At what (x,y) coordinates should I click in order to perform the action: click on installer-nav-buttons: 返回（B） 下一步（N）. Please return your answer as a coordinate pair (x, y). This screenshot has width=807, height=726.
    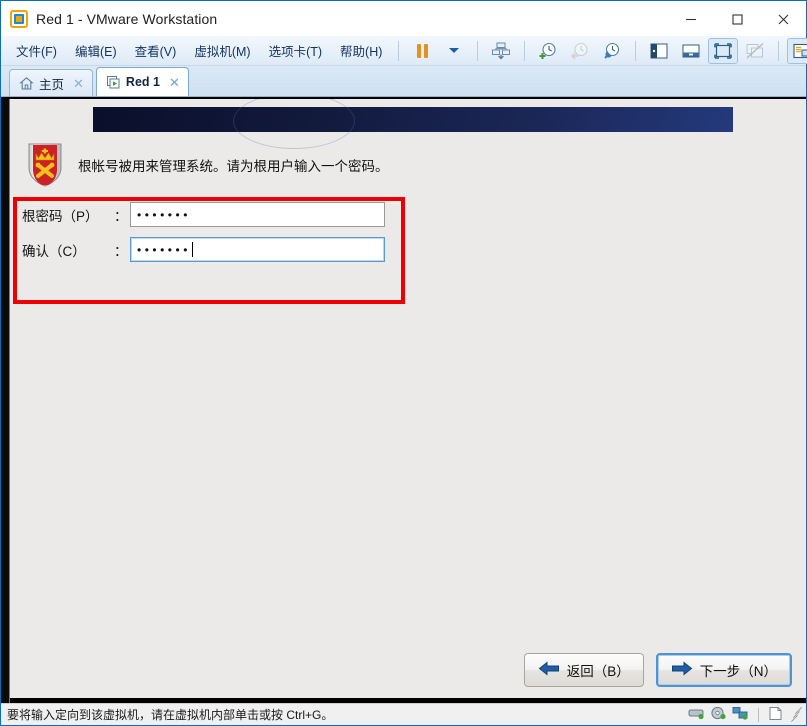
    Looking at the image, I should click on (657, 670).